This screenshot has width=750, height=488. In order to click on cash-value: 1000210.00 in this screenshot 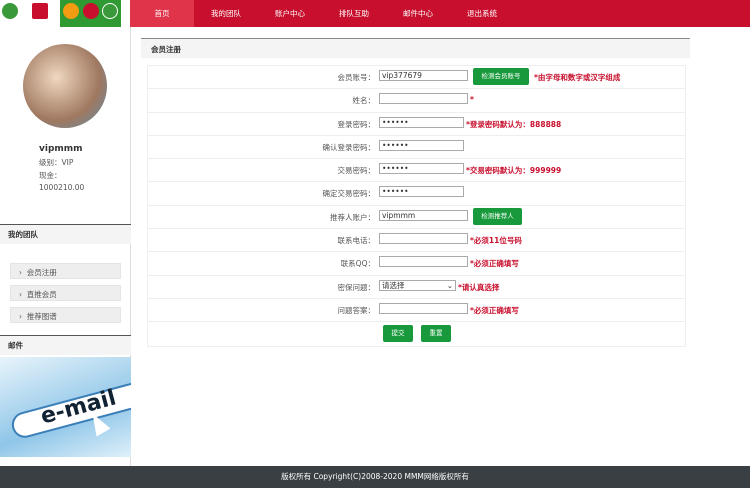, I will do `click(62, 187)`.